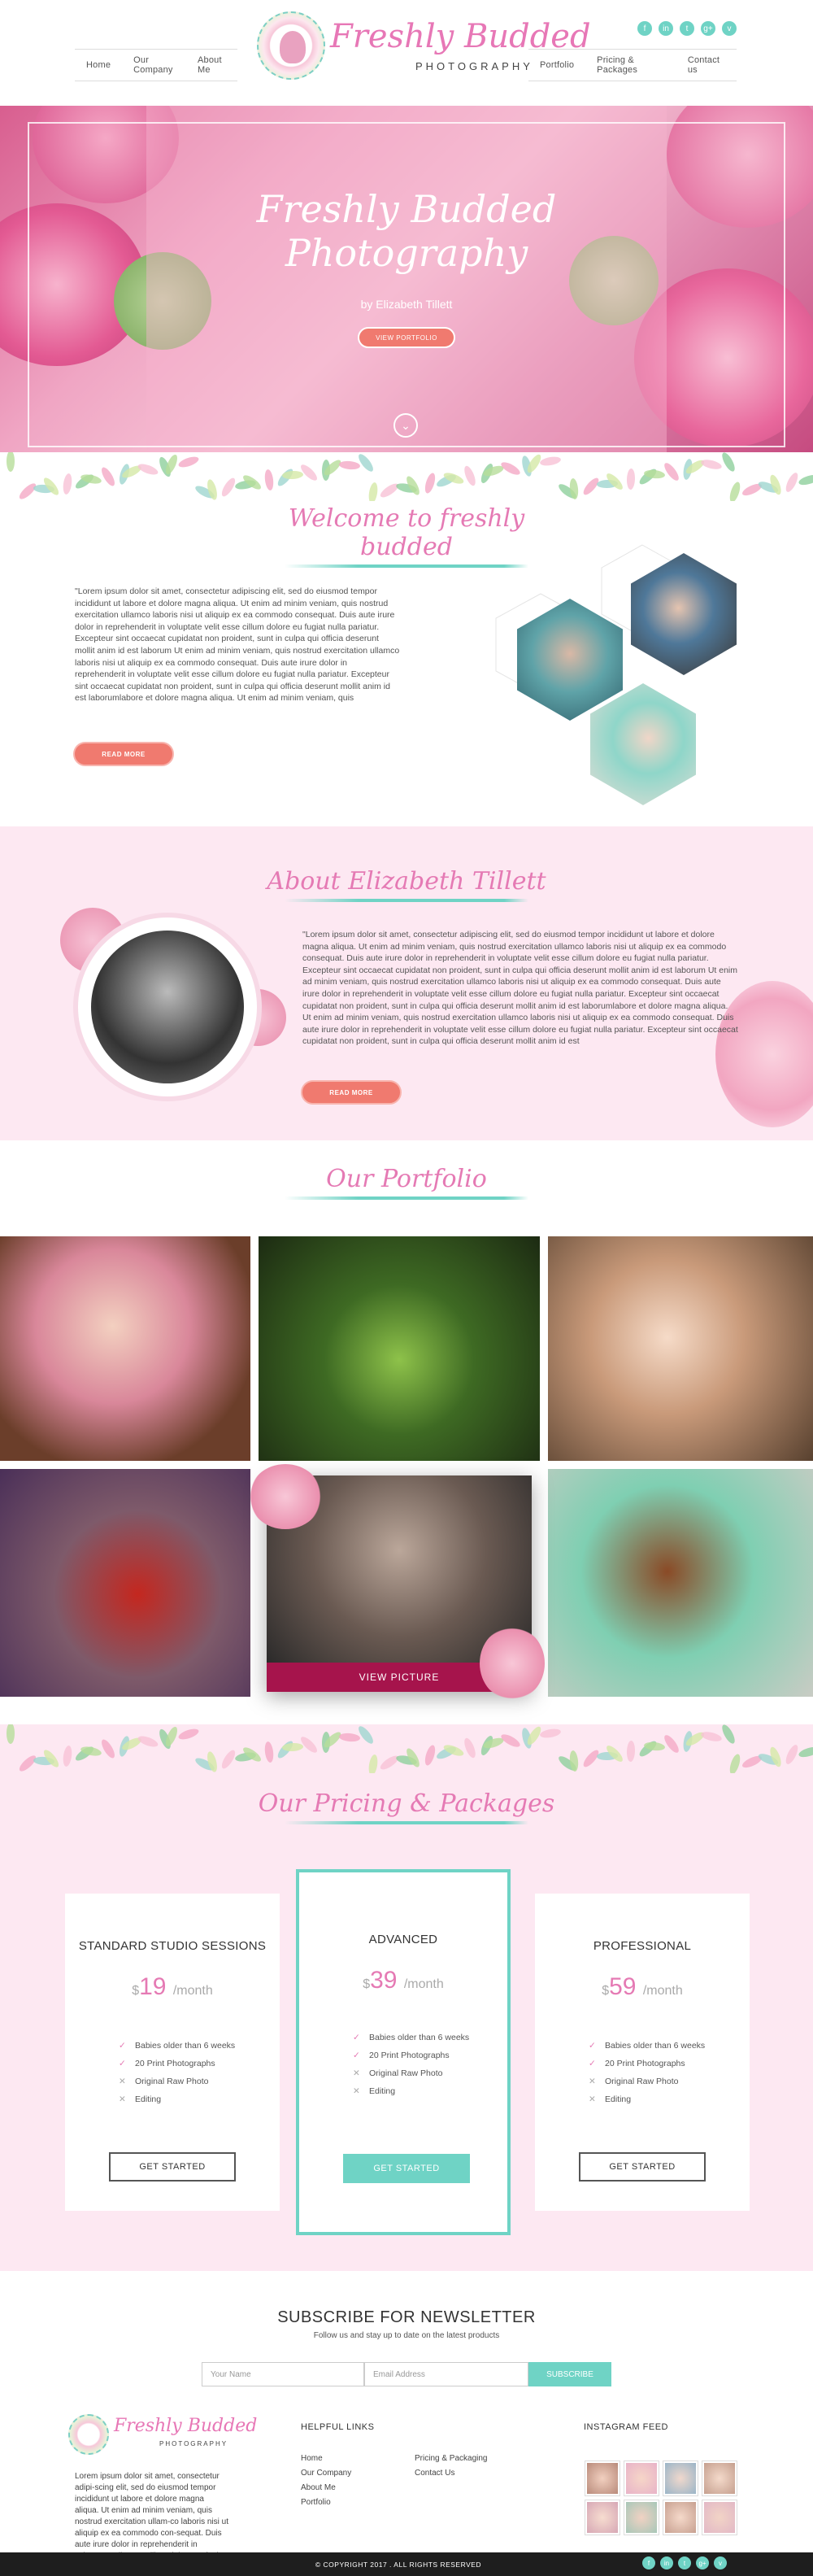 This screenshot has height=2576, width=813. What do you see at coordinates (512, 1663) in the screenshot?
I see `flower-decoration` at bounding box center [512, 1663].